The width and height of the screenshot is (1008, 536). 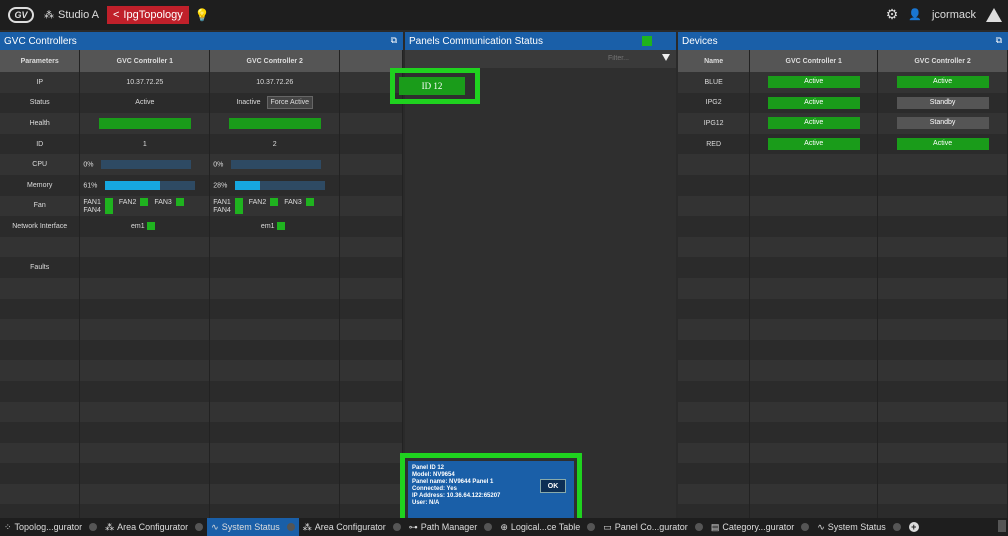 I want to click on table-row: ID 1 2, so click(x=201, y=144).